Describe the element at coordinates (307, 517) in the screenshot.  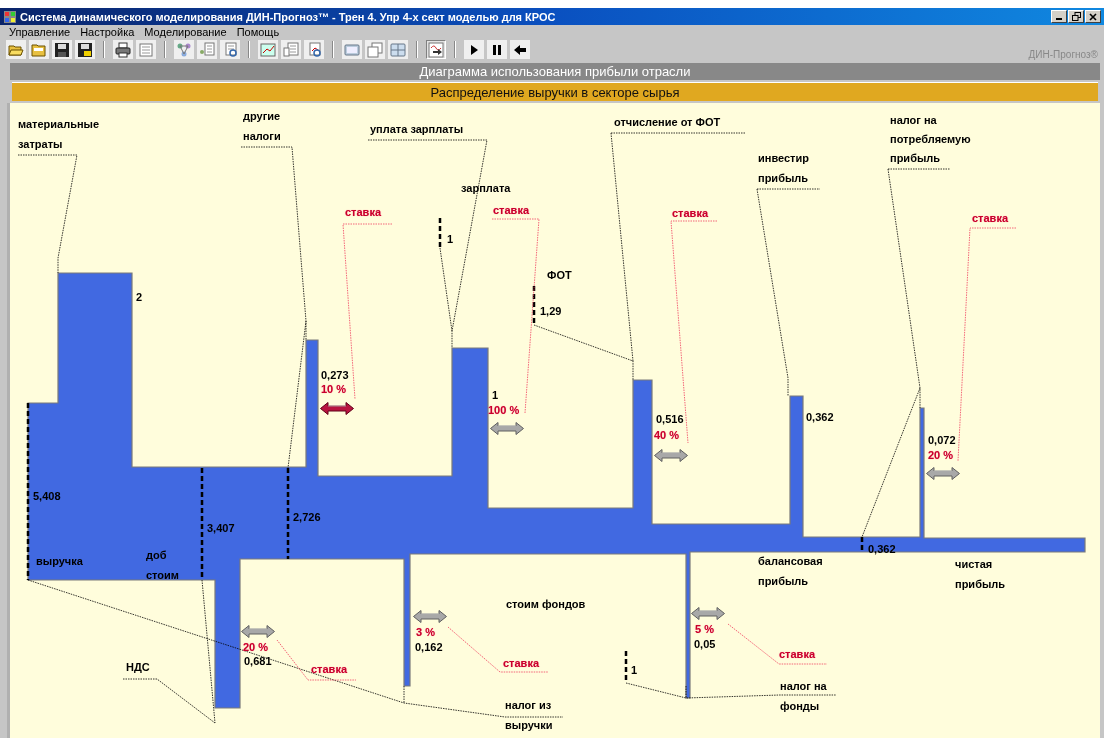
I see `value-label: 2,726` at that location.